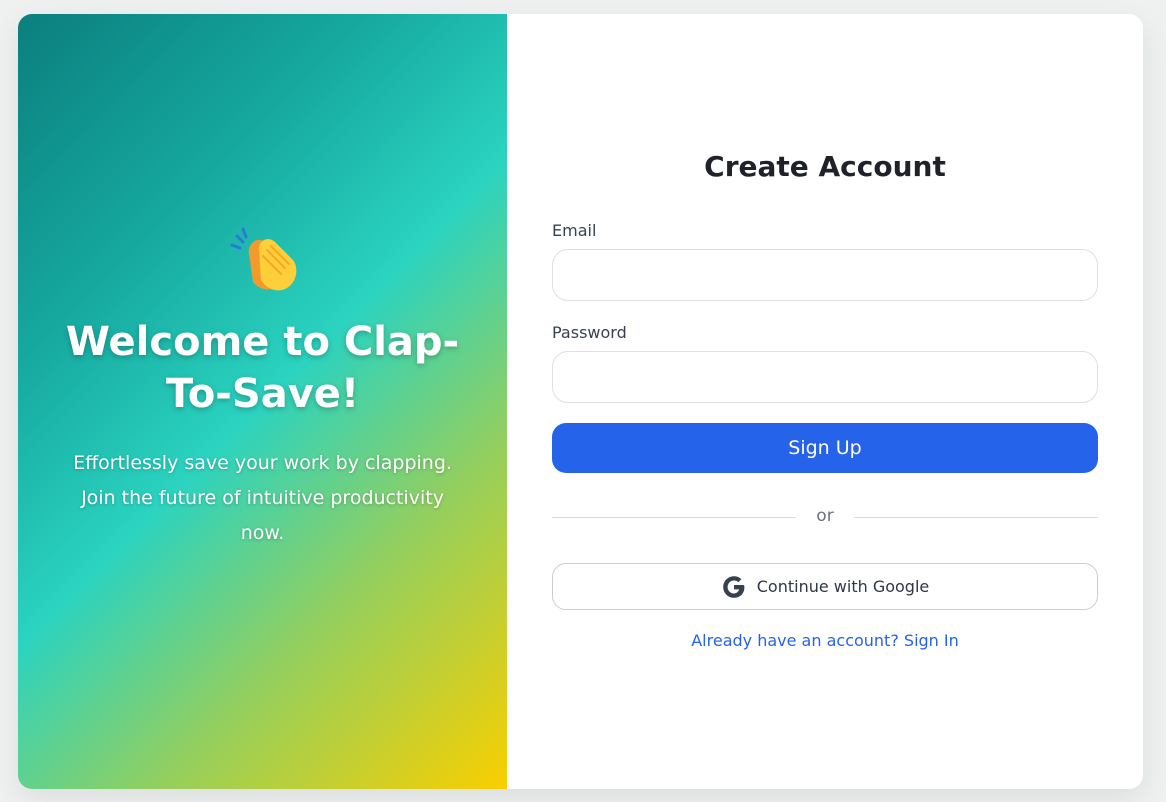 Image resolution: width=1166 pixels, height=802 pixels. I want to click on google-signin-button: Continue with Google, so click(825, 586).